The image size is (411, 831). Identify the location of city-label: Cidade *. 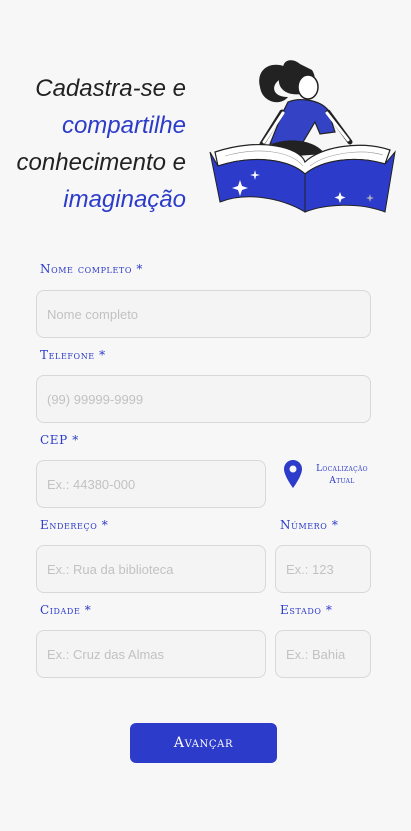
(66, 610).